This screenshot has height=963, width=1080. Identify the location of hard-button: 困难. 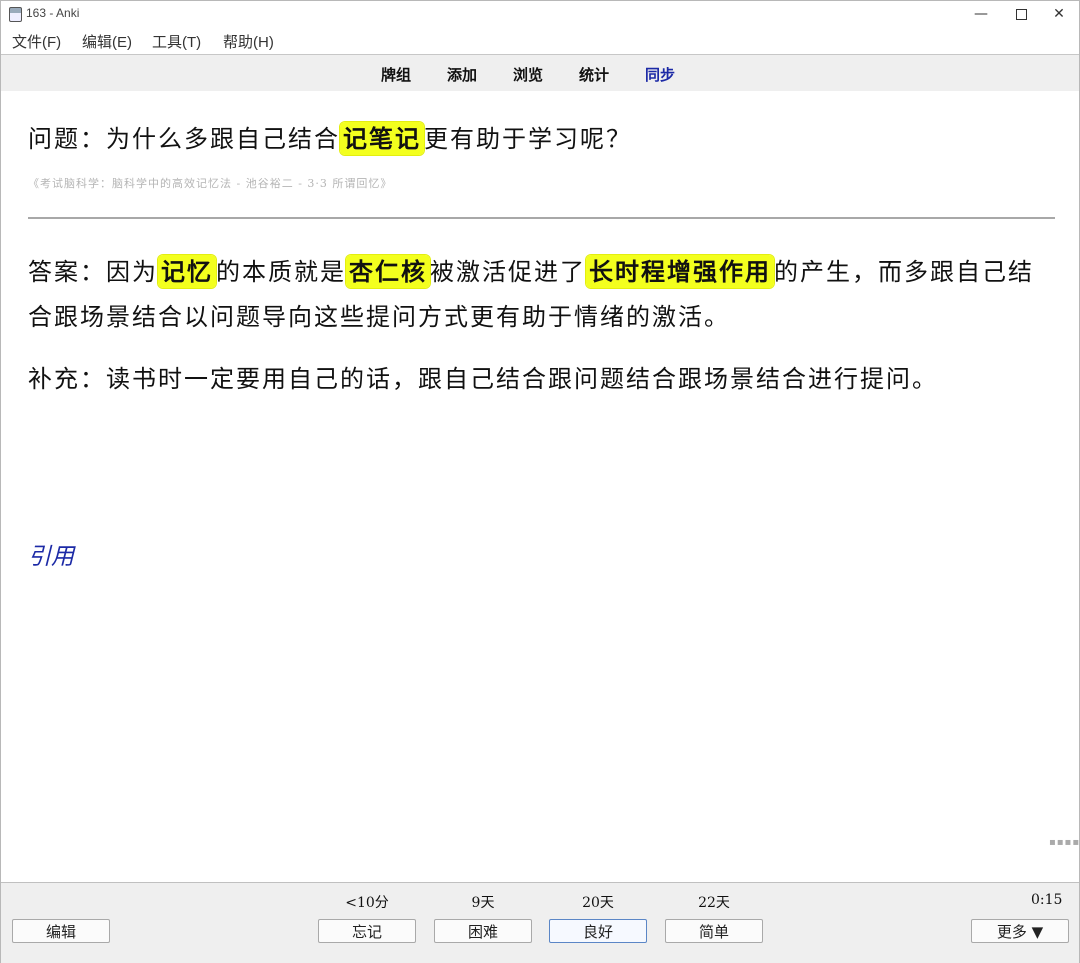
(483, 931).